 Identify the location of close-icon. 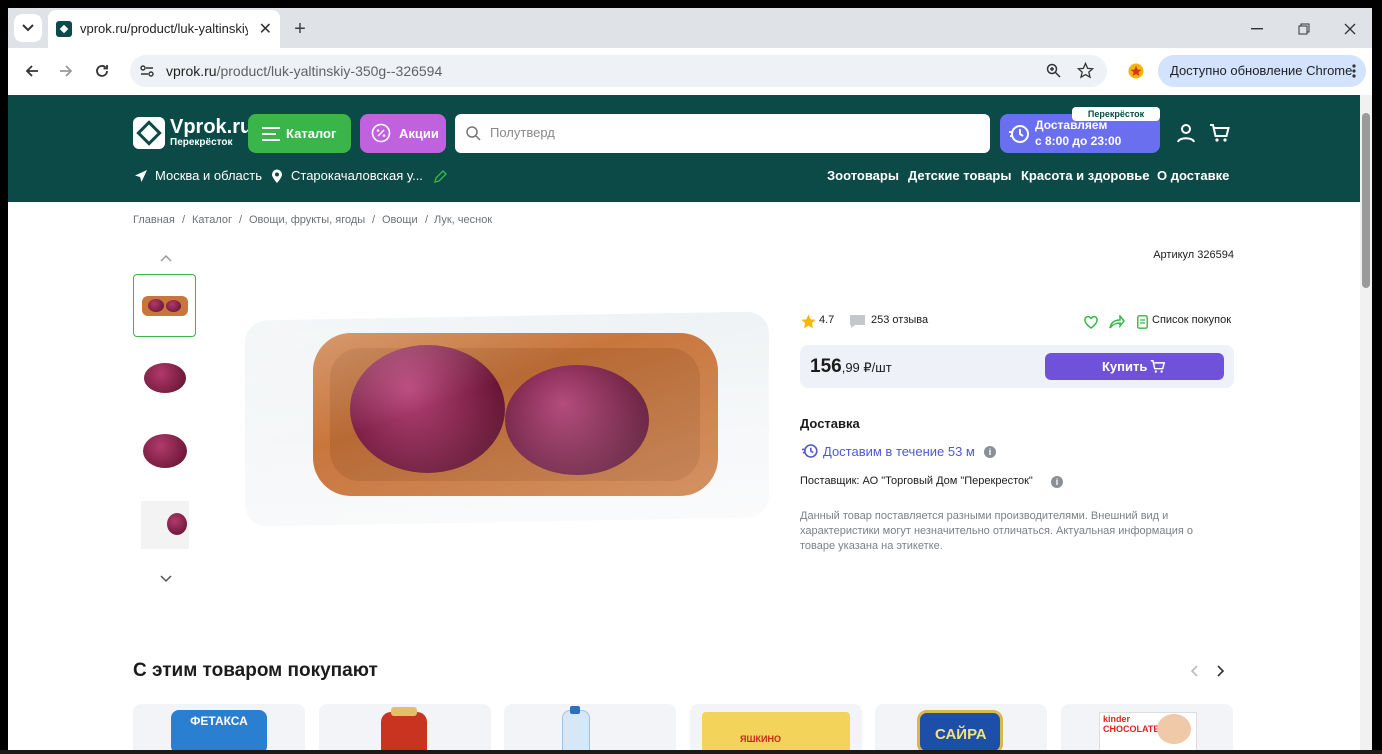
(1350, 29).